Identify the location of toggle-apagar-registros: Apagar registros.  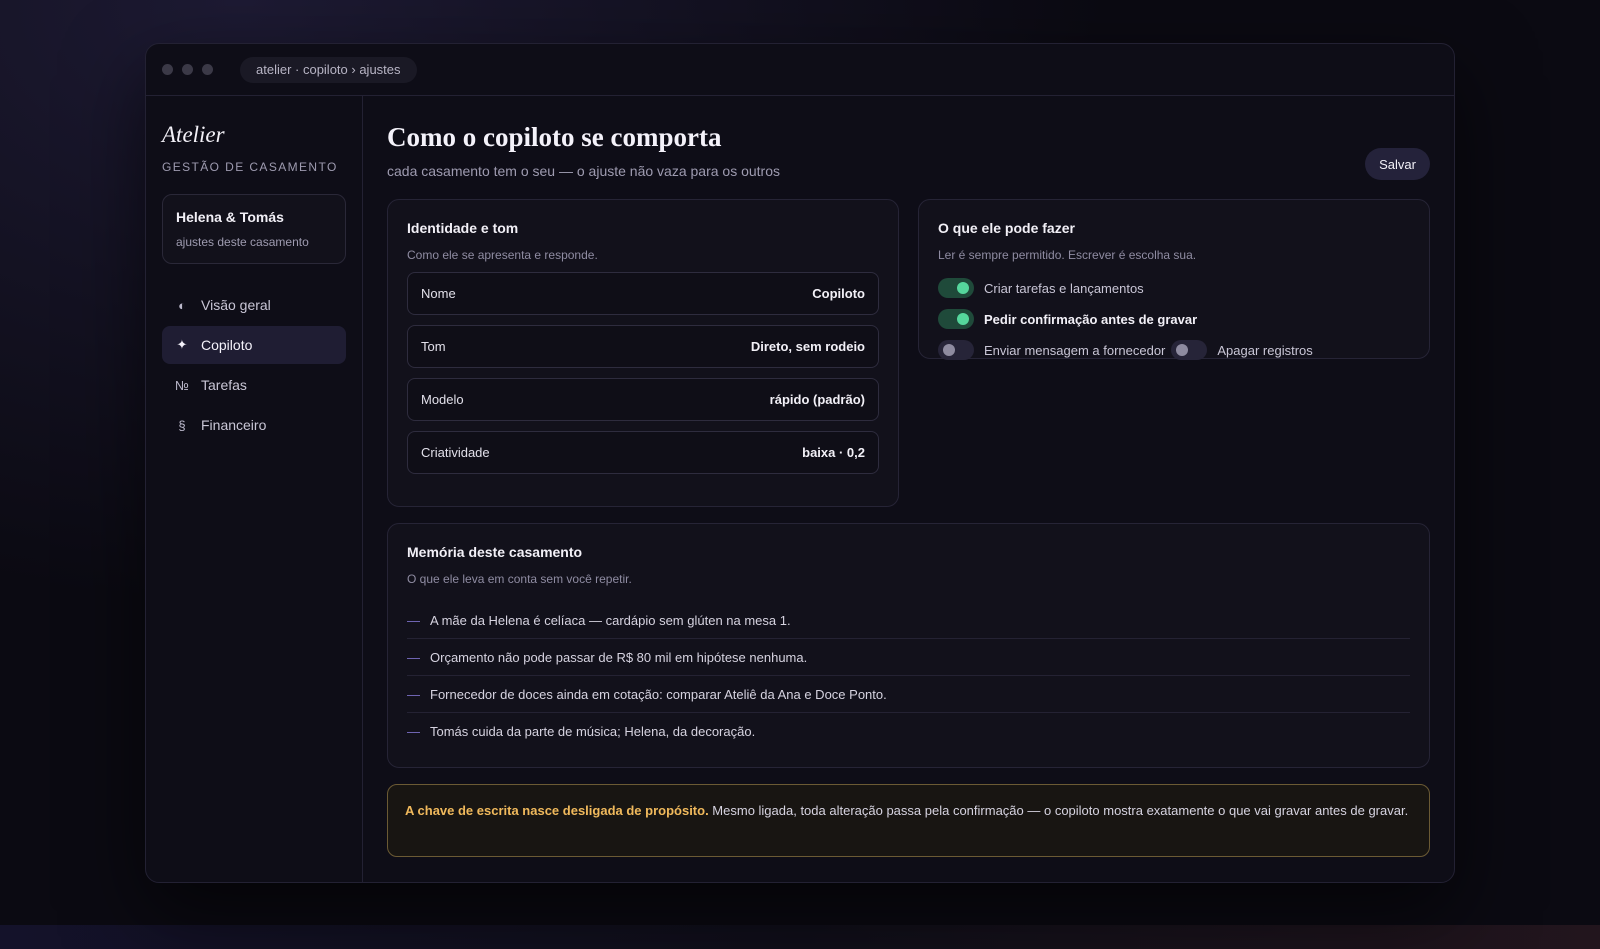
(1242, 350).